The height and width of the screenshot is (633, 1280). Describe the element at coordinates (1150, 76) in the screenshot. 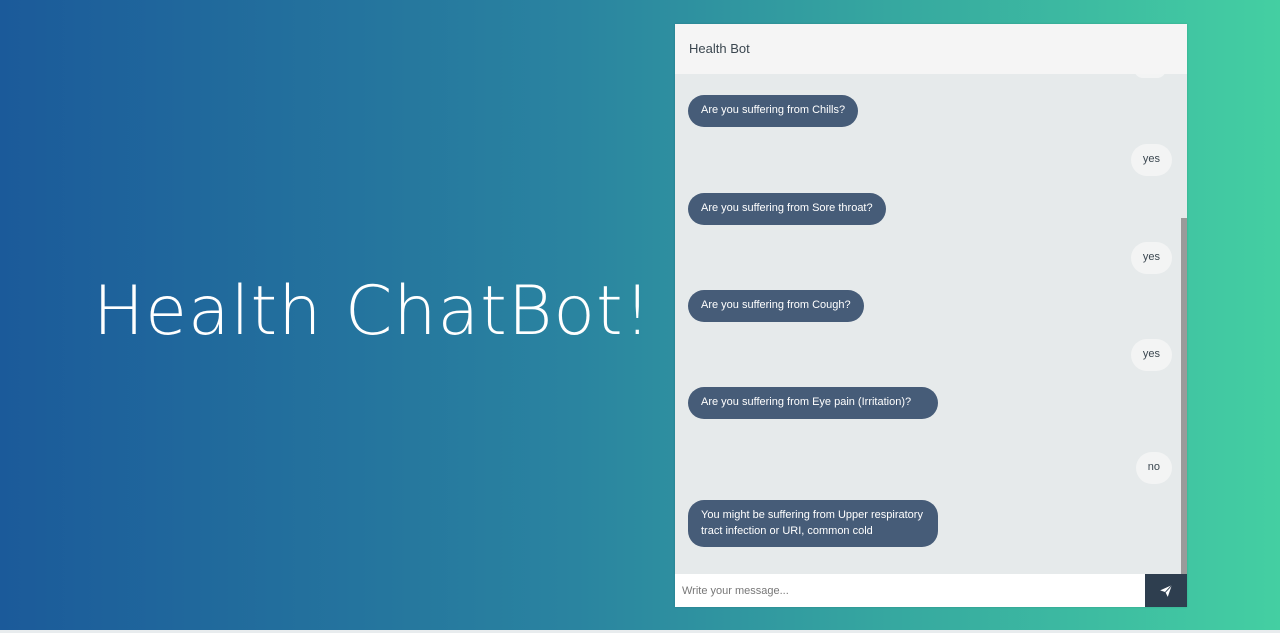

I see `user-message-partial` at that location.